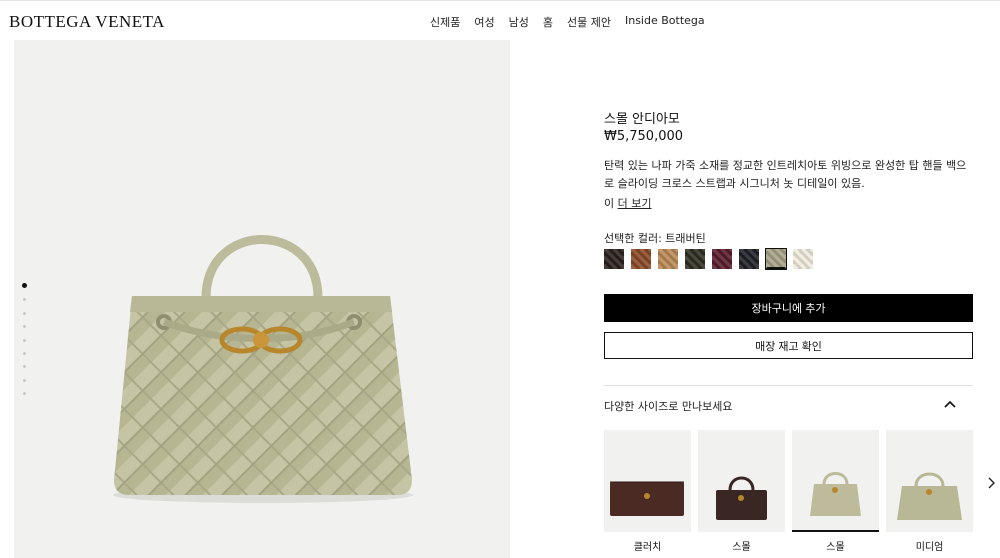 The width and height of the screenshot is (1000, 558). What do you see at coordinates (445, 22) in the screenshot?
I see `nav-item-new: 신제품` at bounding box center [445, 22].